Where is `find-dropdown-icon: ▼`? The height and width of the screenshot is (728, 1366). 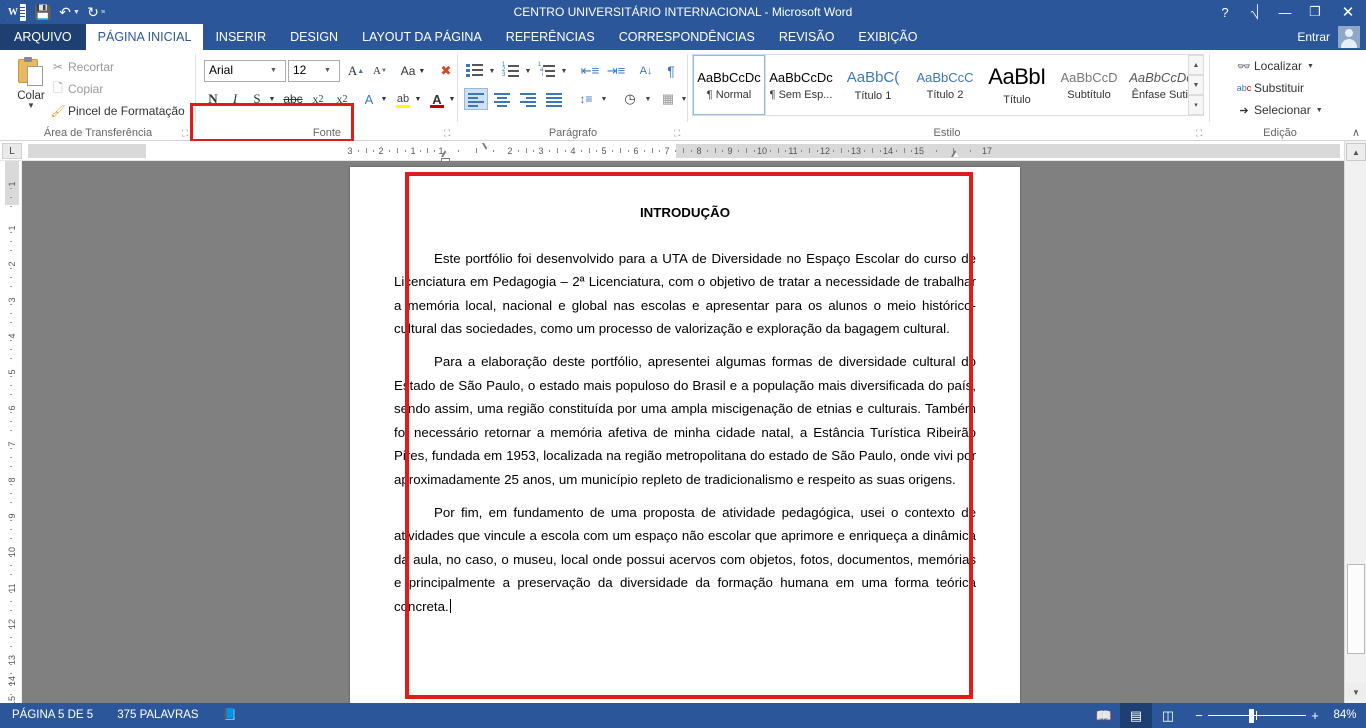
find-dropdown-icon: ▼ is located at coordinates (1310, 66).